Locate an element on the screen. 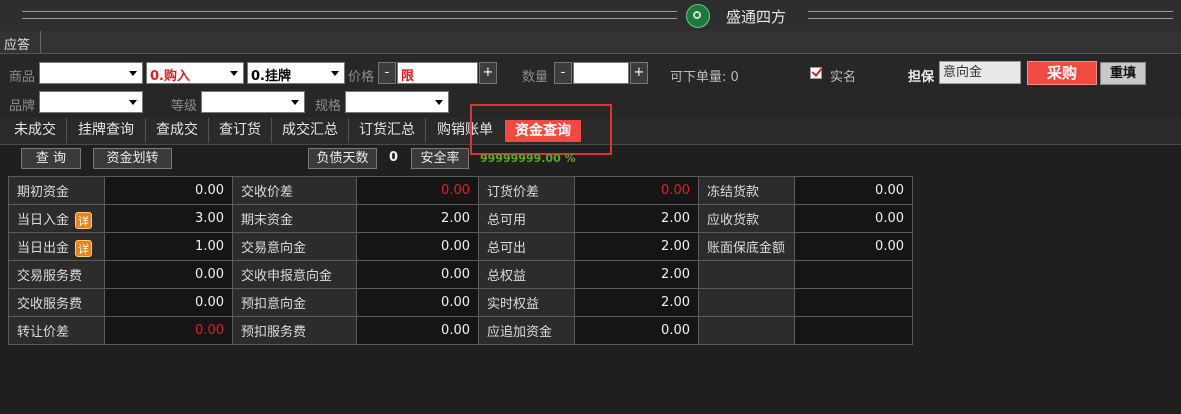  fund-item-label: 实时权益 is located at coordinates (526, 302).